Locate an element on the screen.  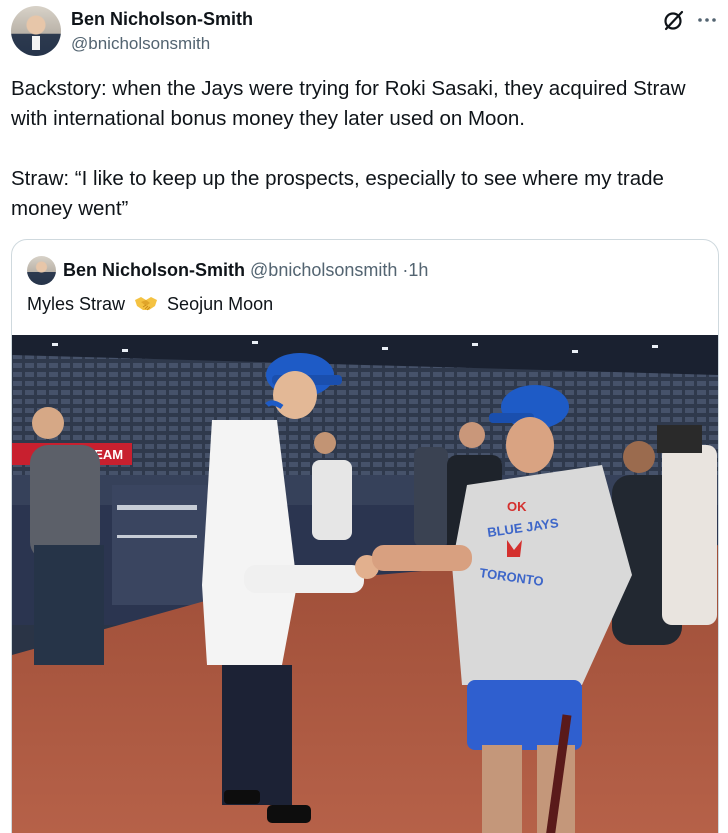
author-handle: @bnicholsonsmith is located at coordinates (140, 44).